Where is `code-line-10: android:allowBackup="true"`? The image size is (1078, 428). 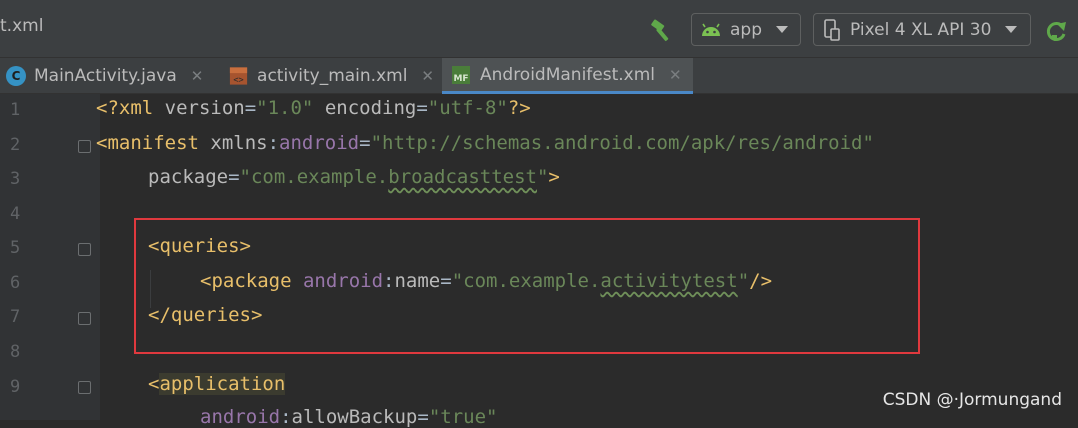 code-line-10: android:allowBackup="true" is located at coordinates (349, 417).